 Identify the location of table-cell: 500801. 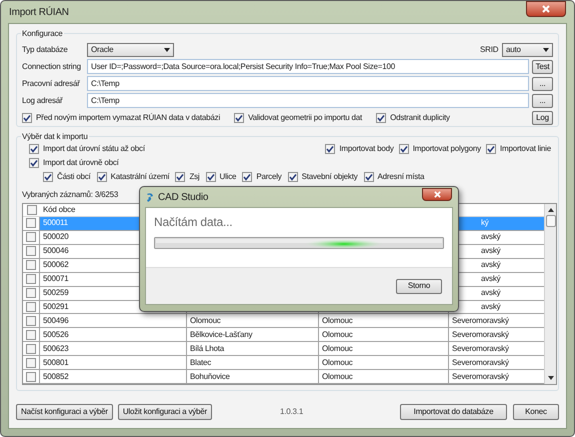
(113, 363).